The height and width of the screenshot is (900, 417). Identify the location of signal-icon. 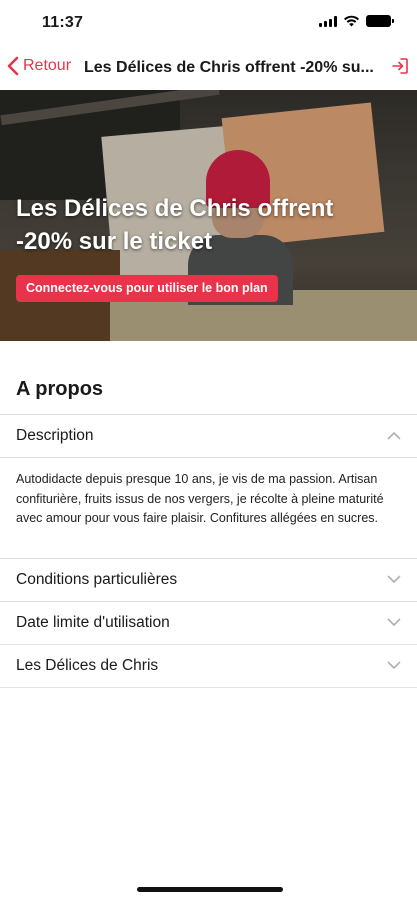
(328, 21).